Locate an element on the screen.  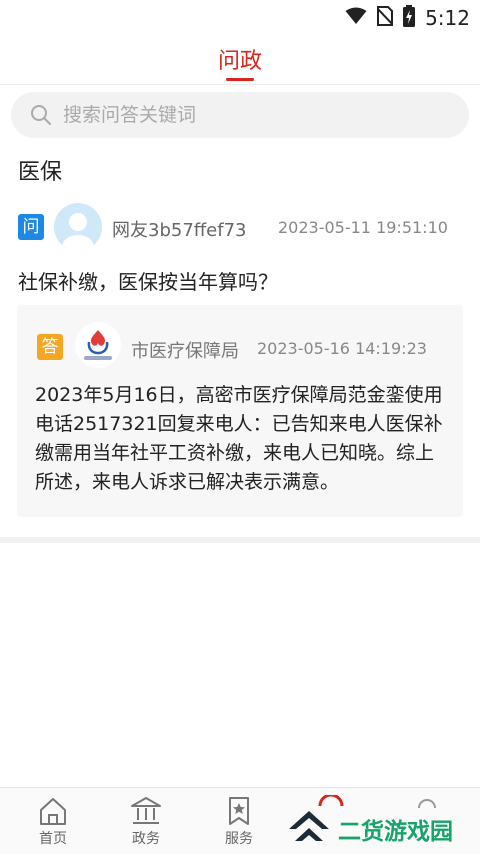
search-bar is located at coordinates (240, 115).